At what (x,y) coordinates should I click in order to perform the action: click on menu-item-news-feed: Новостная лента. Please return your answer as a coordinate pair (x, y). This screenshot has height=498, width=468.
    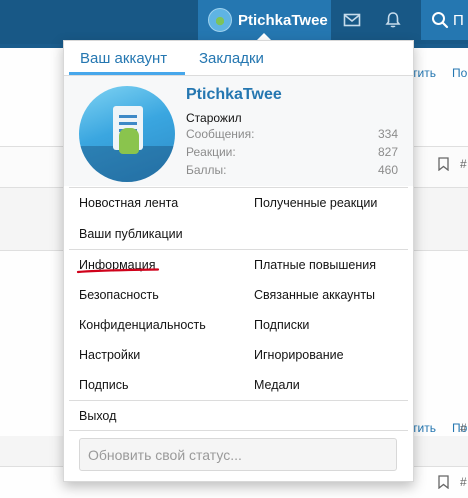
    Looking at the image, I should click on (128, 203).